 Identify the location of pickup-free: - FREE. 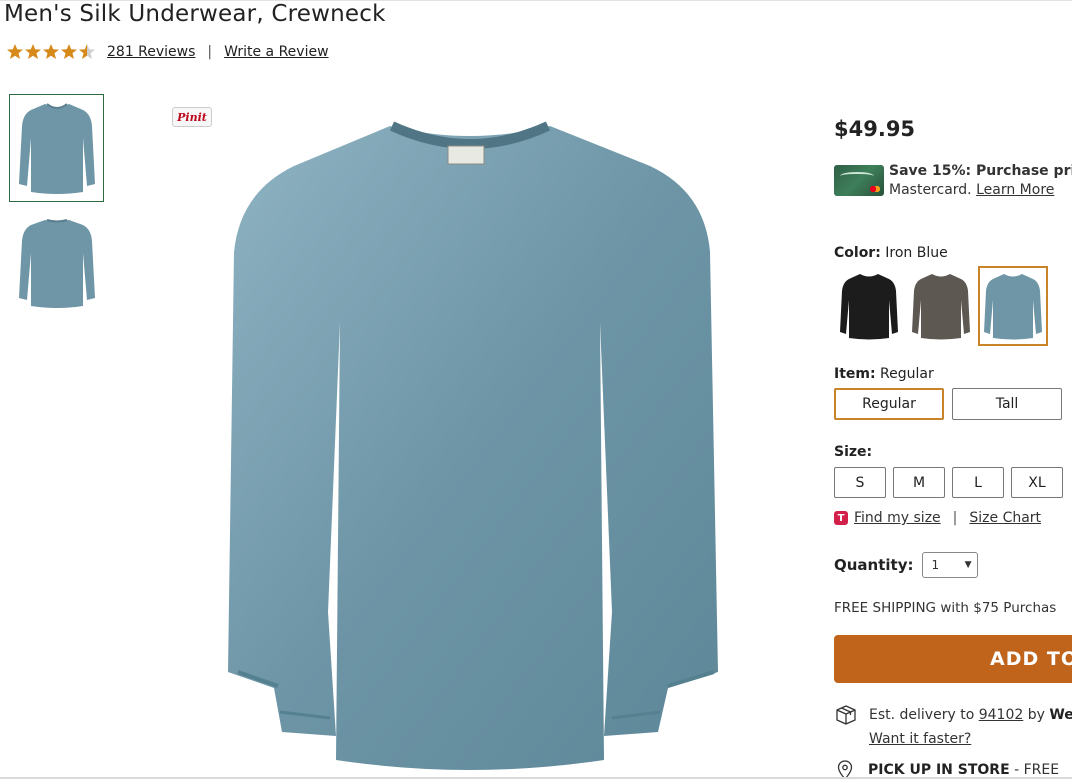
(1037, 770).